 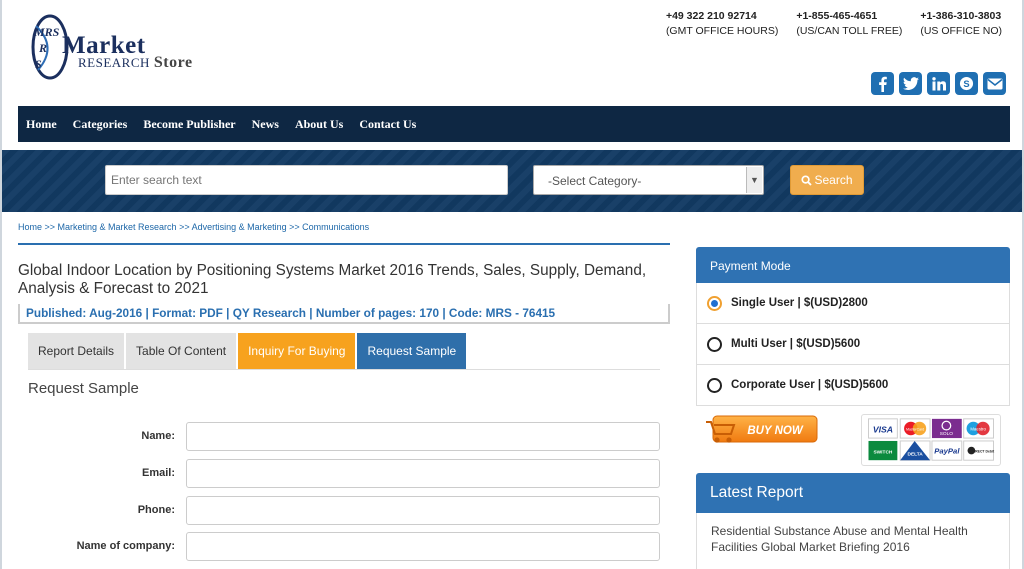 What do you see at coordinates (837, 16) in the screenshot?
I see `contact-number: +1-855-465-4651` at bounding box center [837, 16].